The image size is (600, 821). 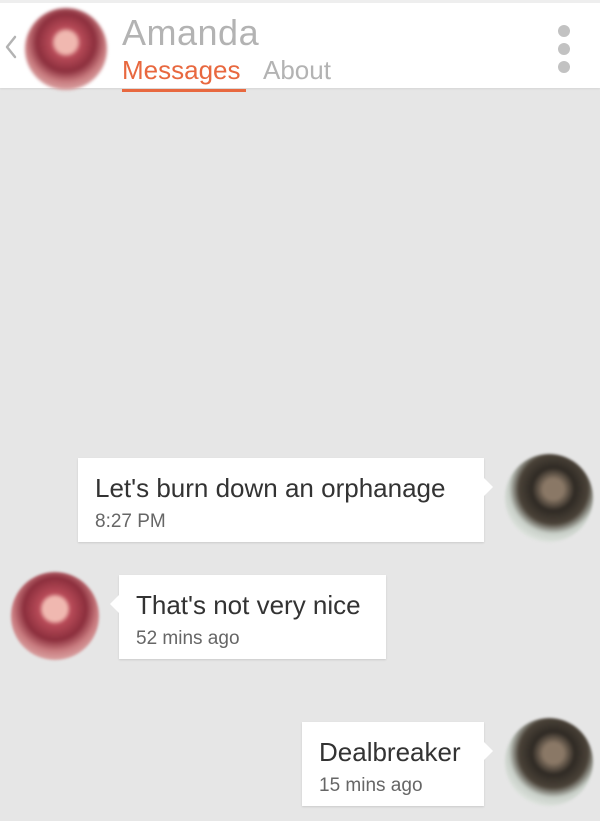 What do you see at coordinates (188, 638) in the screenshot?
I see `message-timestamp: 52 mins ago` at bounding box center [188, 638].